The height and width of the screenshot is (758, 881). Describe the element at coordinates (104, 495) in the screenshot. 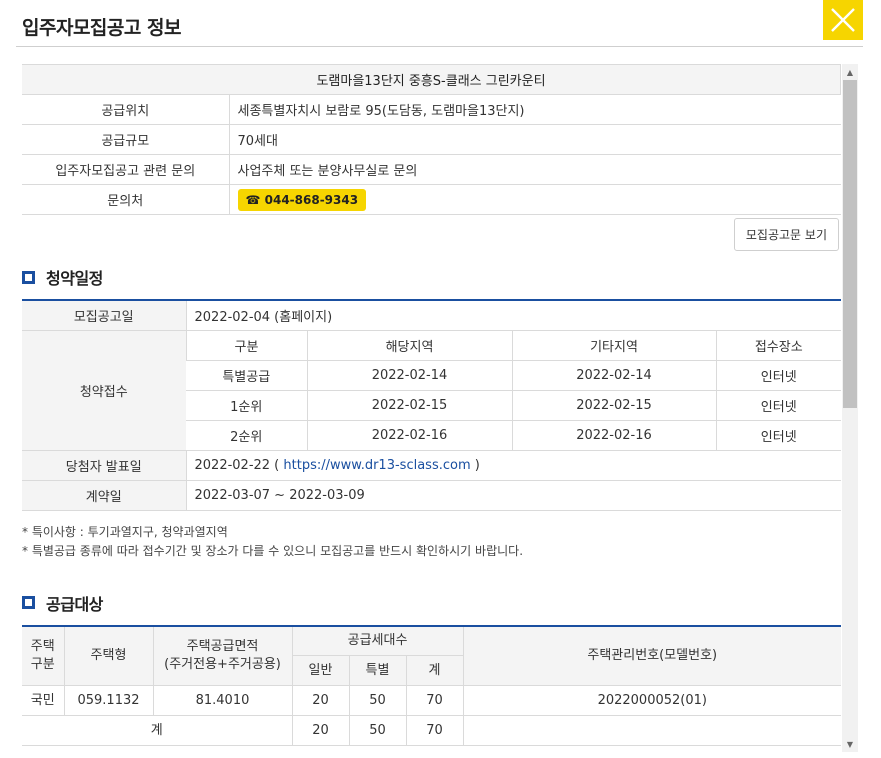

I see `contract-label: 계약일` at that location.